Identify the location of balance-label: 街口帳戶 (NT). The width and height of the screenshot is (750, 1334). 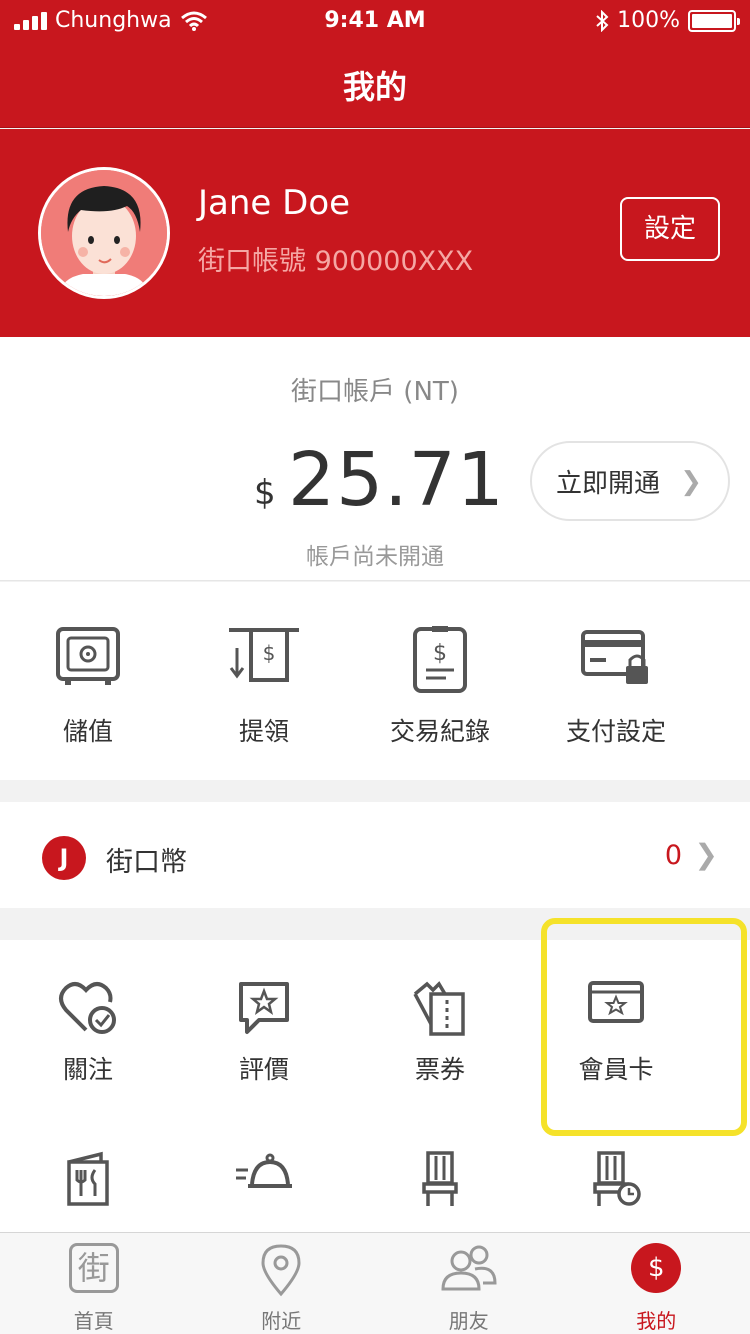
(375, 392).